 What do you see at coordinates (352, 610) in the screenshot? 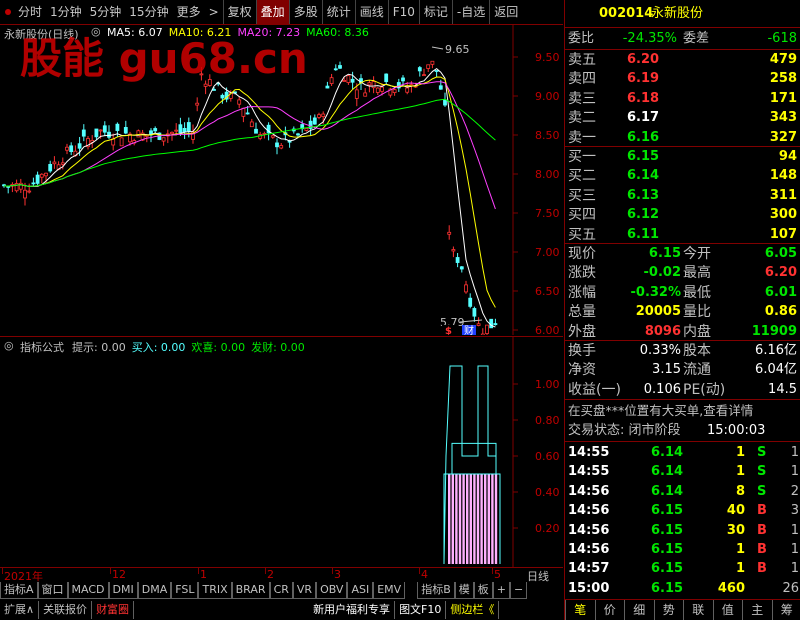
I see `extension-tab-3: 新用户福利专享` at bounding box center [352, 610].